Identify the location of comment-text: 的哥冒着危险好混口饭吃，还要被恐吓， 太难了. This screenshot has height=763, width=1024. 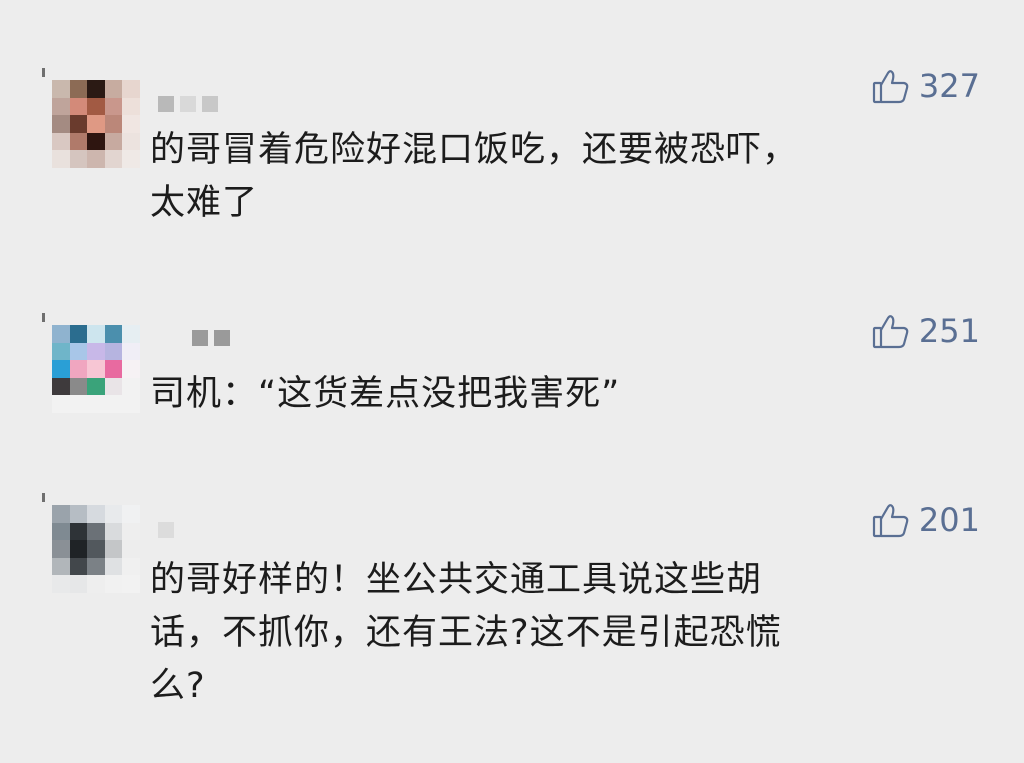
(550, 177).